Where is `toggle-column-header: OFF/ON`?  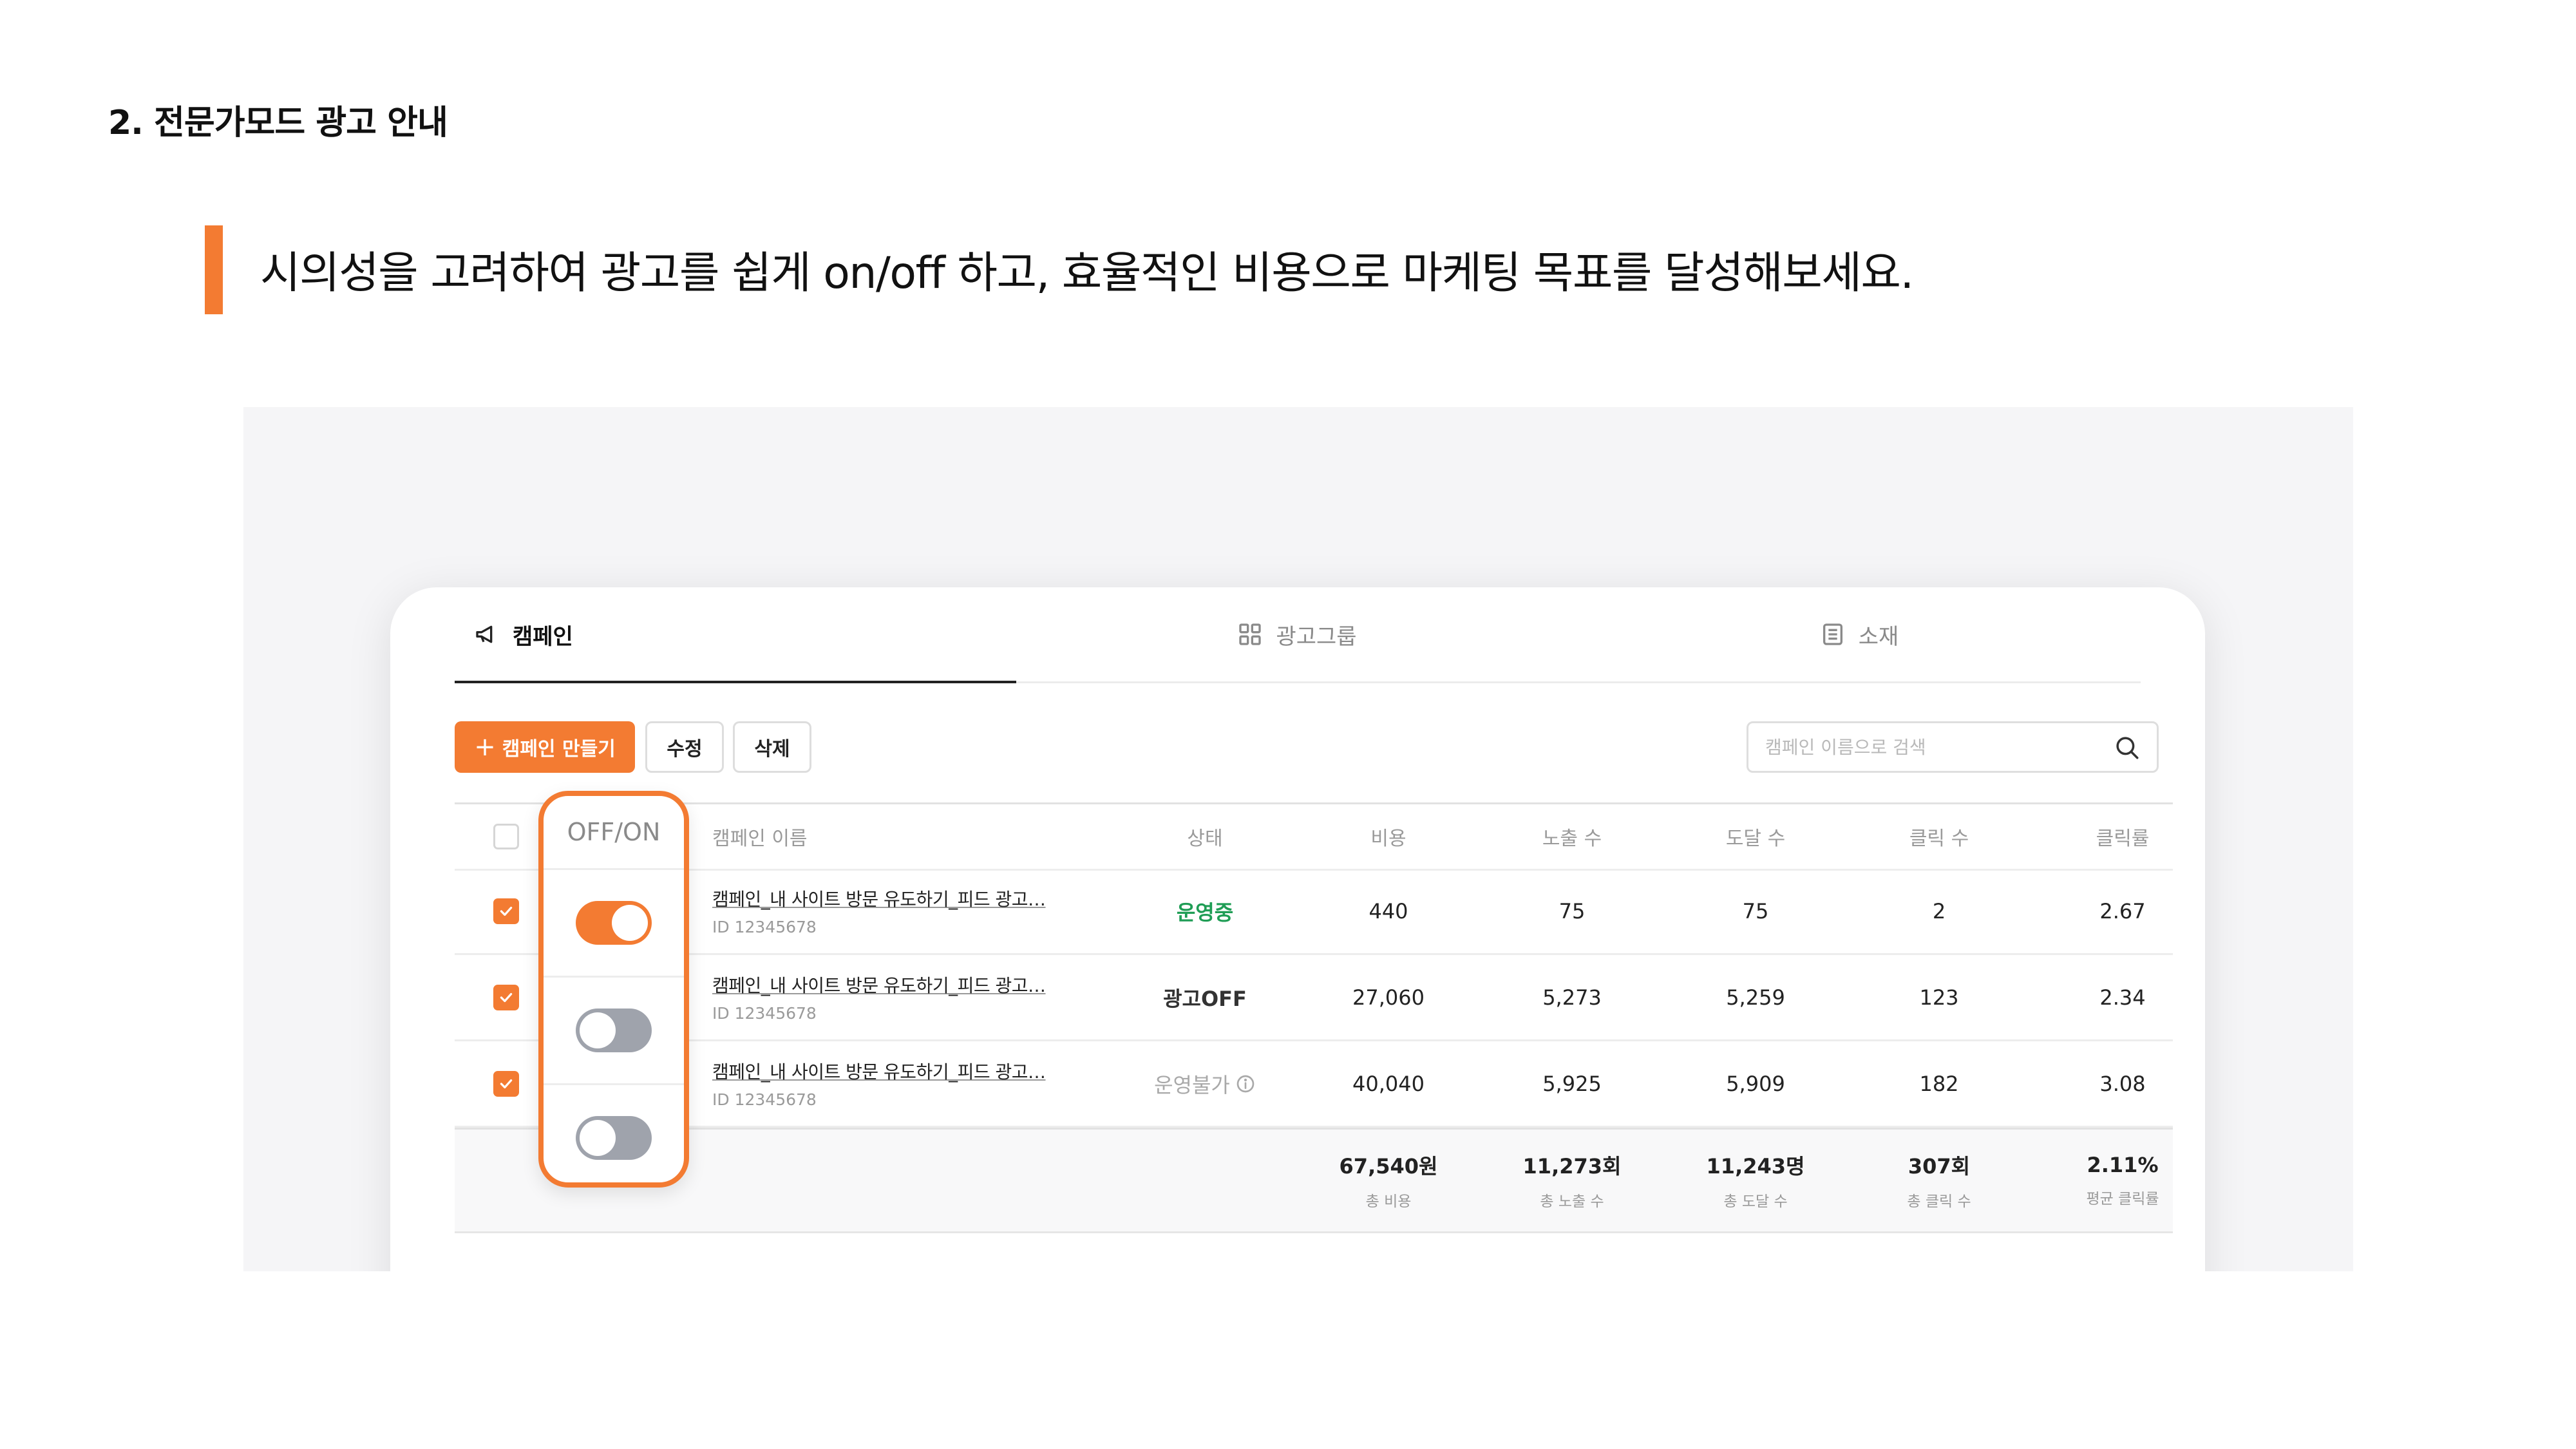
toggle-column-header: OFF/ON is located at coordinates (614, 833).